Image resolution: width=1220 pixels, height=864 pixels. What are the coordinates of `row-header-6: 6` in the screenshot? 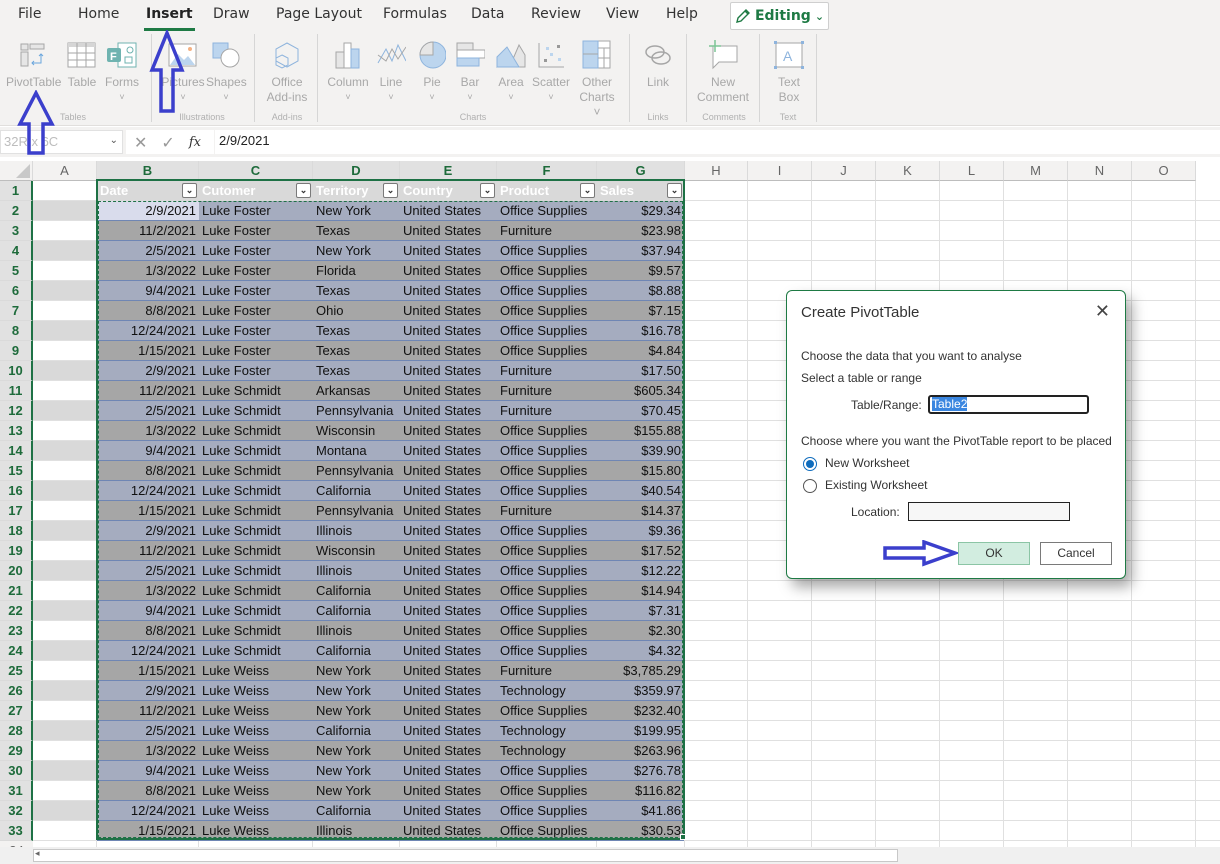 It's located at (16, 291).